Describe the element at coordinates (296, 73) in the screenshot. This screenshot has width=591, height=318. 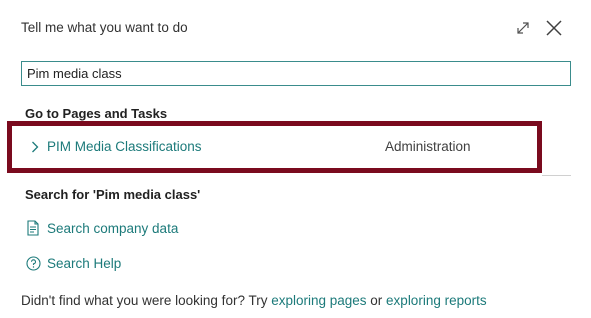
I see `search-input` at that location.